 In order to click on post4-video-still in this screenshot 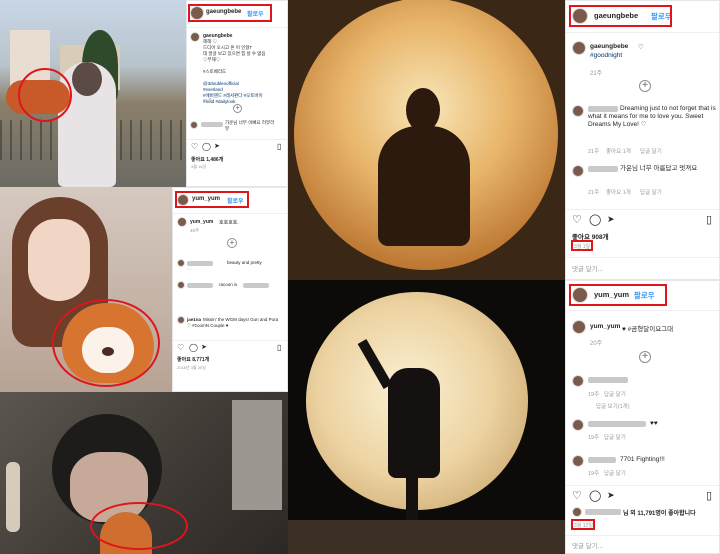, I will do `click(144, 473)`.